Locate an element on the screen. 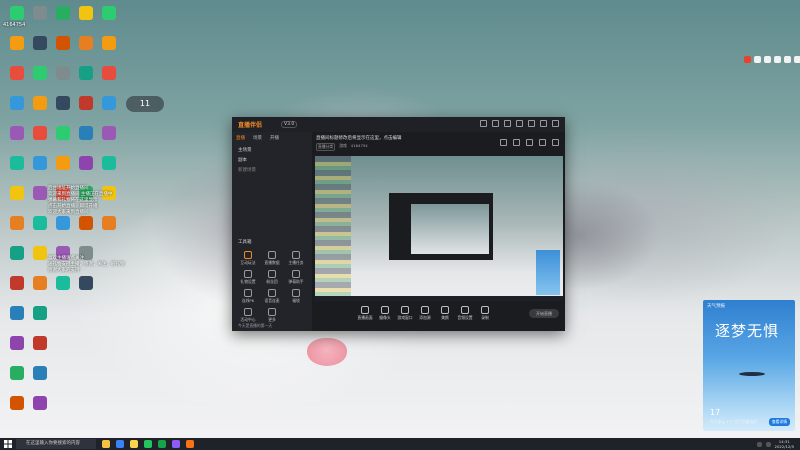  tool-item: 连线PK is located at coordinates (248, 296).